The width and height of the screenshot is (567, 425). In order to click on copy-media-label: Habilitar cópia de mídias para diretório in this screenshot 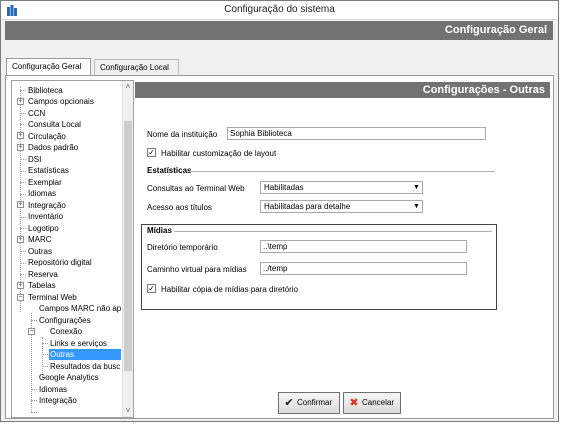, I will do `click(229, 289)`.